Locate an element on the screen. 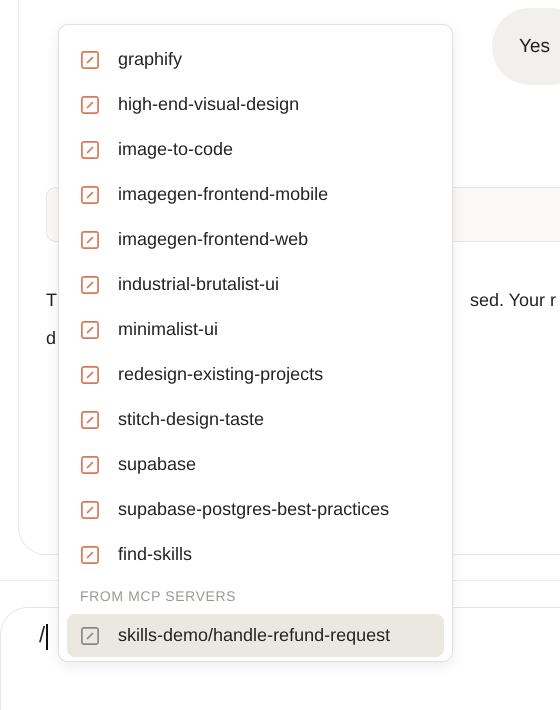 The height and width of the screenshot is (710, 560). menu-item: image-to-code is located at coordinates (255, 149).